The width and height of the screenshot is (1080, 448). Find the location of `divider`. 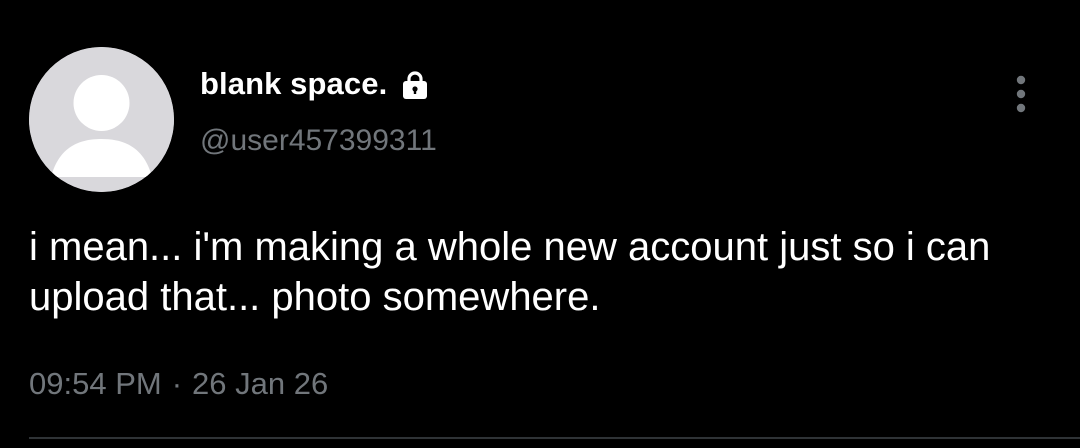

divider is located at coordinates (554, 438).